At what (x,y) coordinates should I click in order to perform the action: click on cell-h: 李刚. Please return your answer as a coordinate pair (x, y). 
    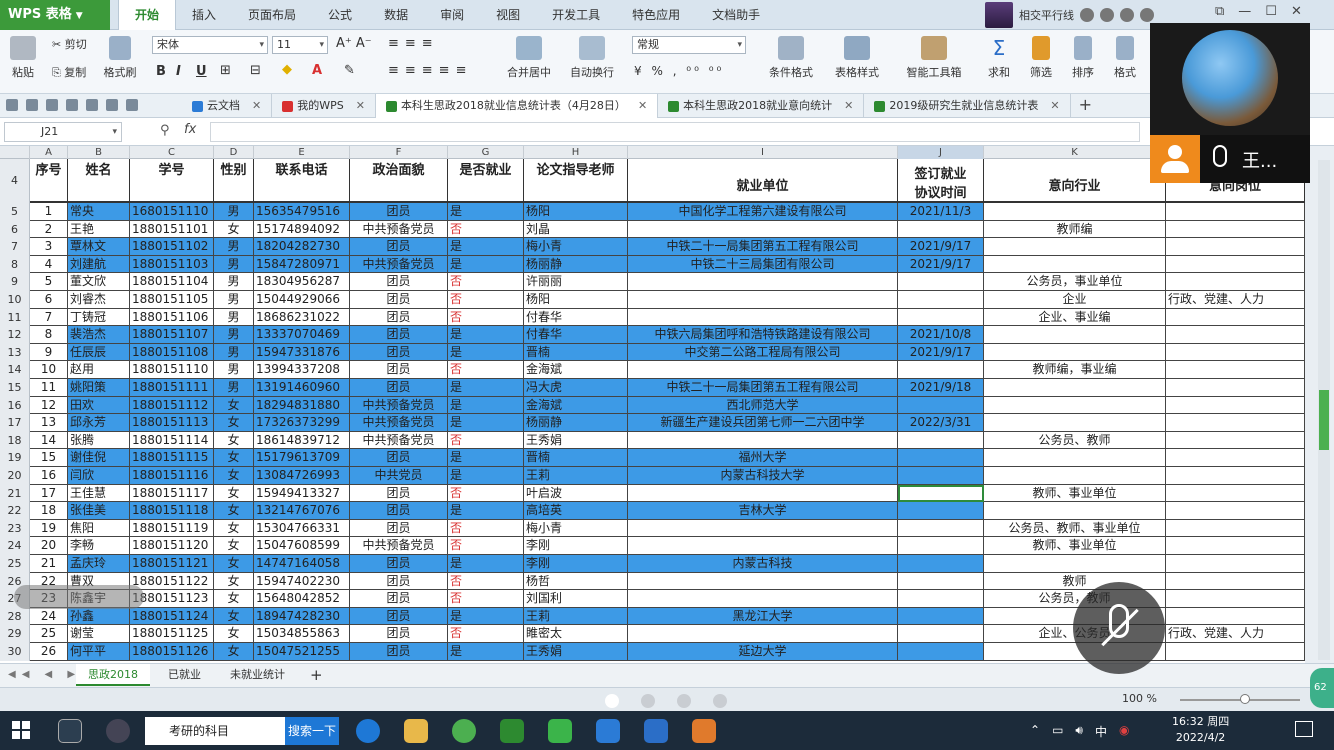
    Looking at the image, I should click on (576, 564).